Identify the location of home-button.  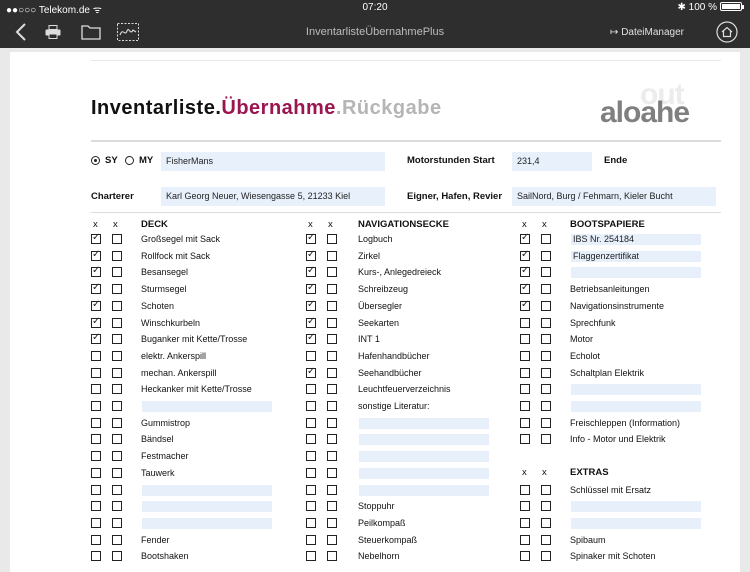
(727, 32).